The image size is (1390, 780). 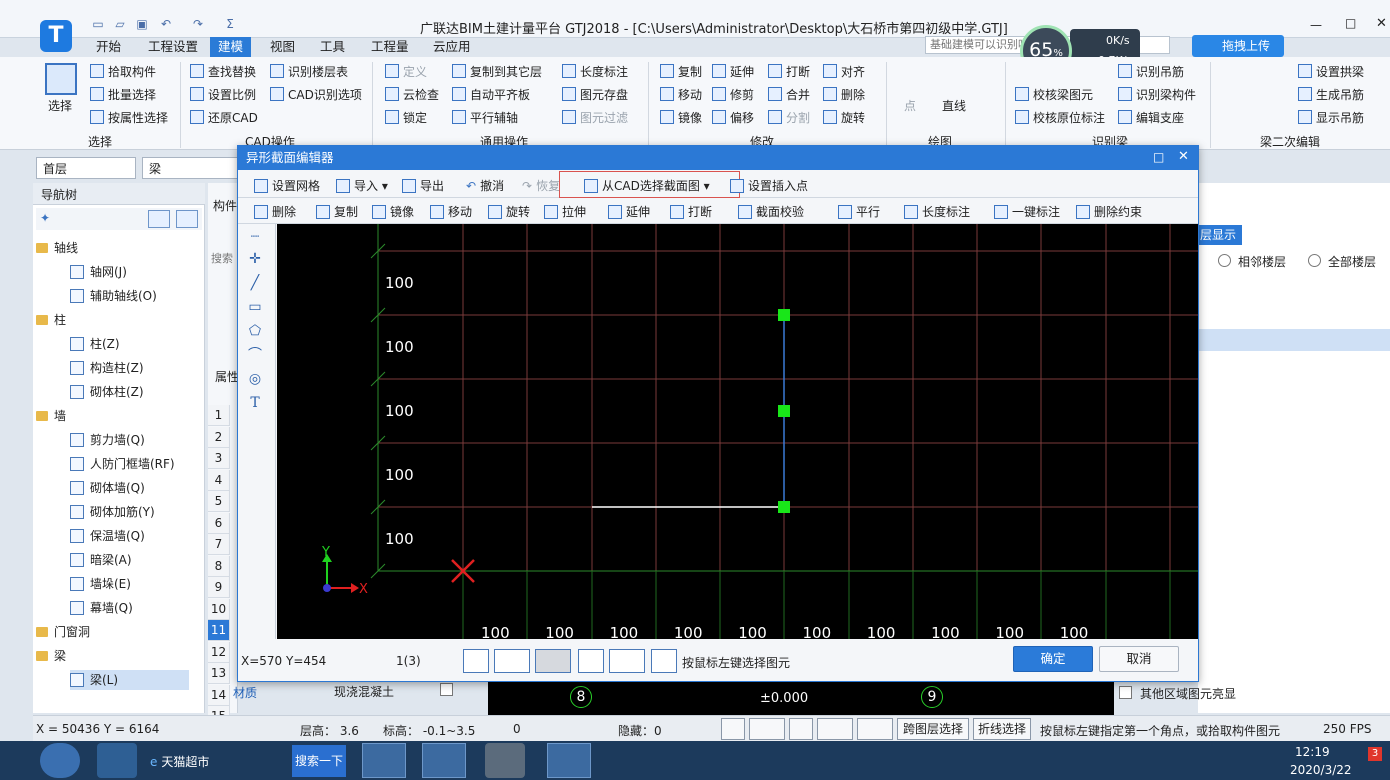 What do you see at coordinates (282, 47) in the screenshot?
I see `menu-view: 视图` at bounding box center [282, 47].